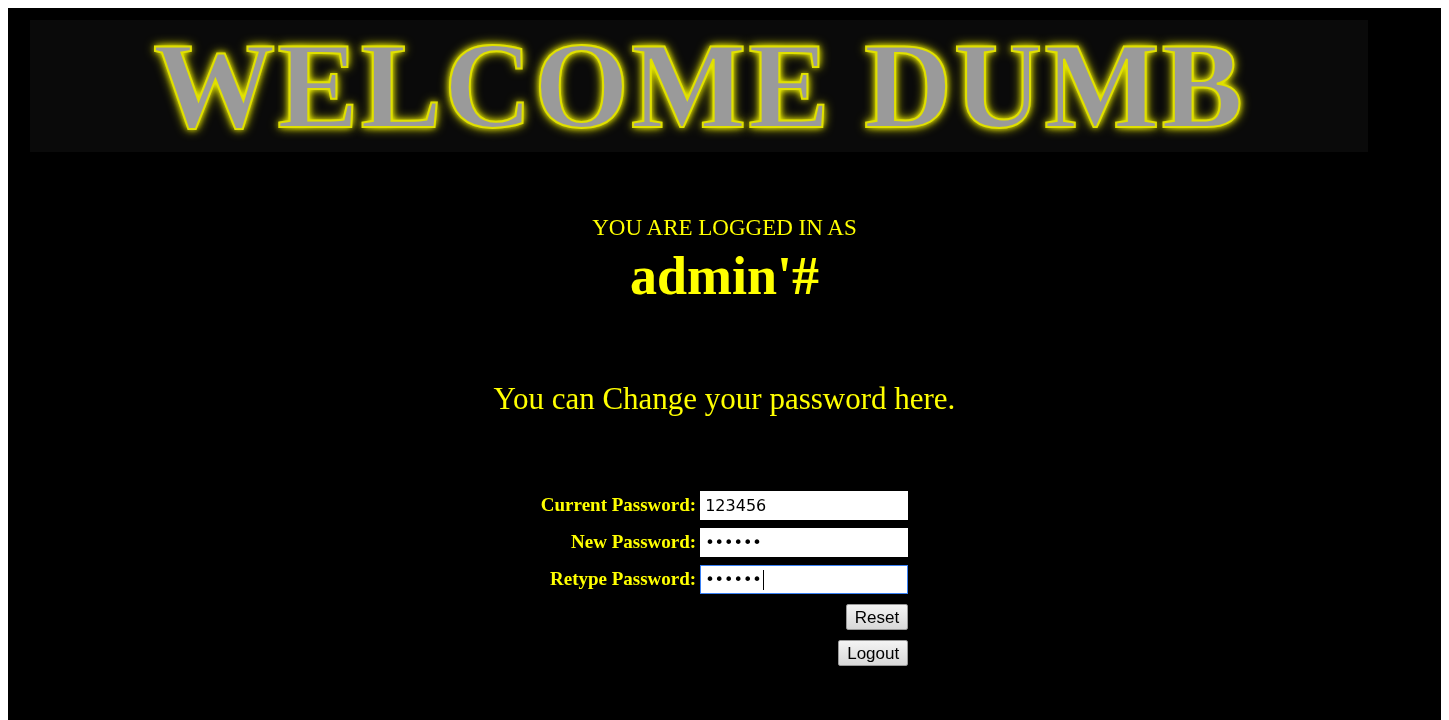 The image size is (1449, 720). Describe the element at coordinates (724, 276) in the screenshot. I see `username: admin'#` at that location.